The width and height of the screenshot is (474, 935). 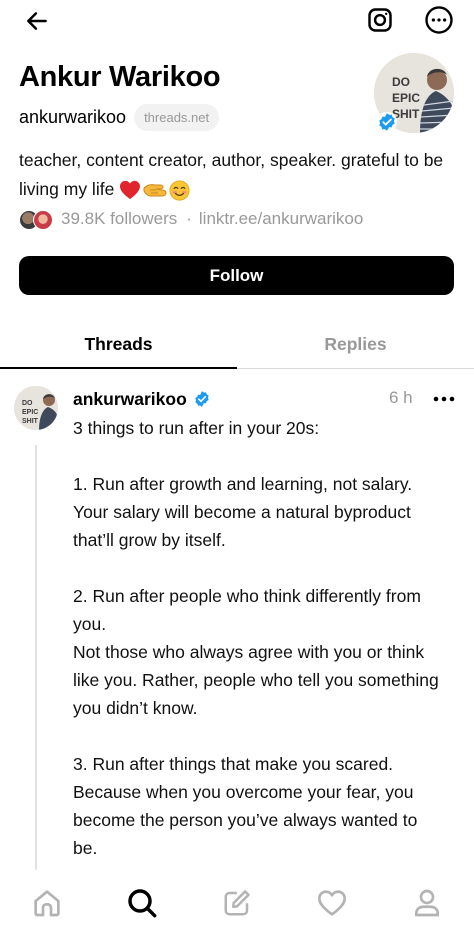 I want to click on tab-threads: Threads, so click(x=118, y=344).